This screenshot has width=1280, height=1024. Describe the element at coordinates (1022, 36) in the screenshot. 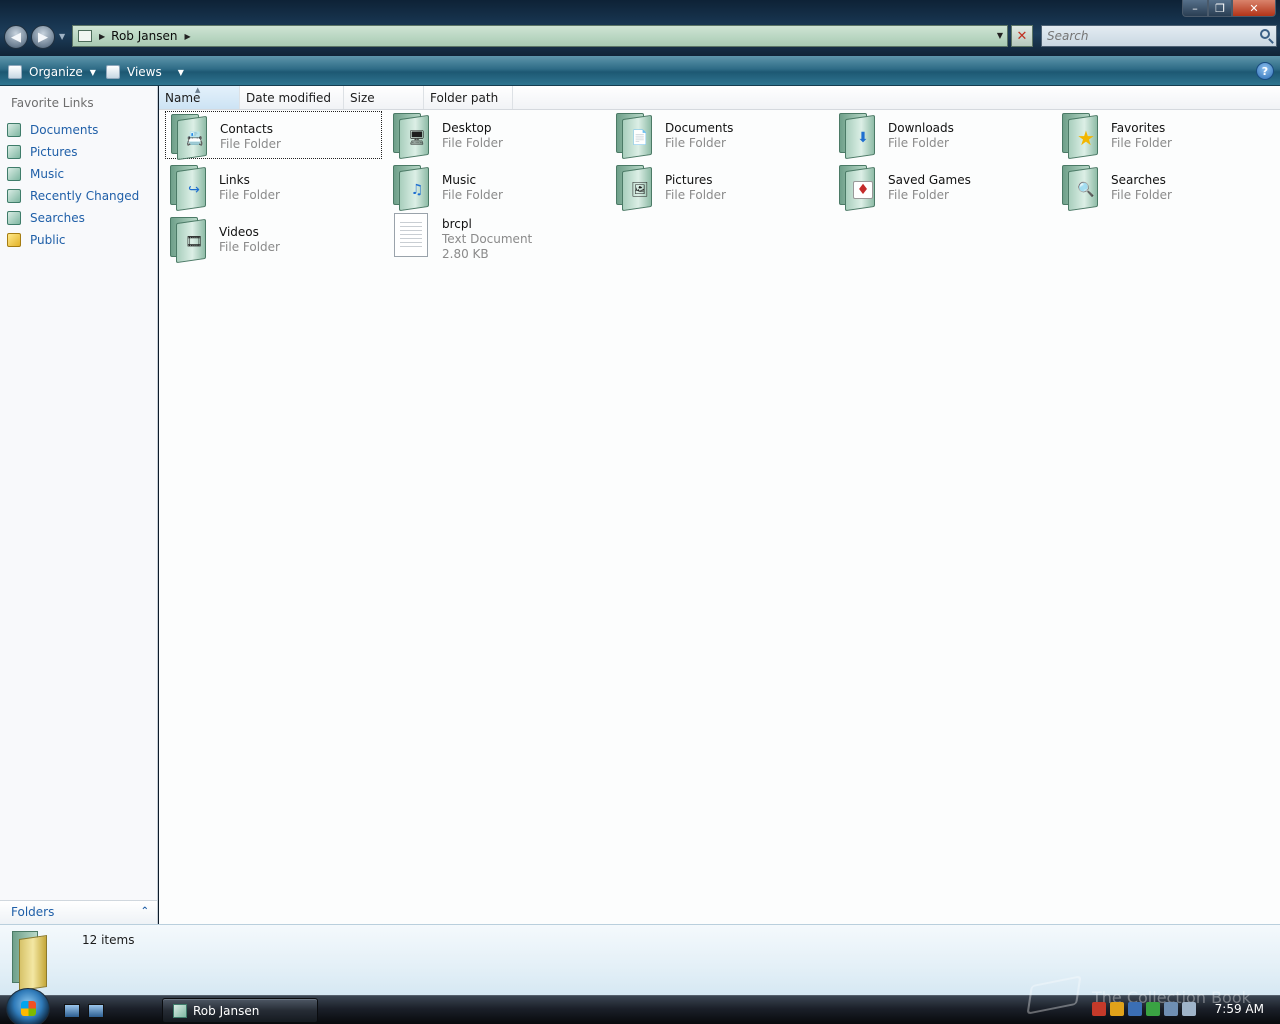

I see `stop-button: ✕` at that location.